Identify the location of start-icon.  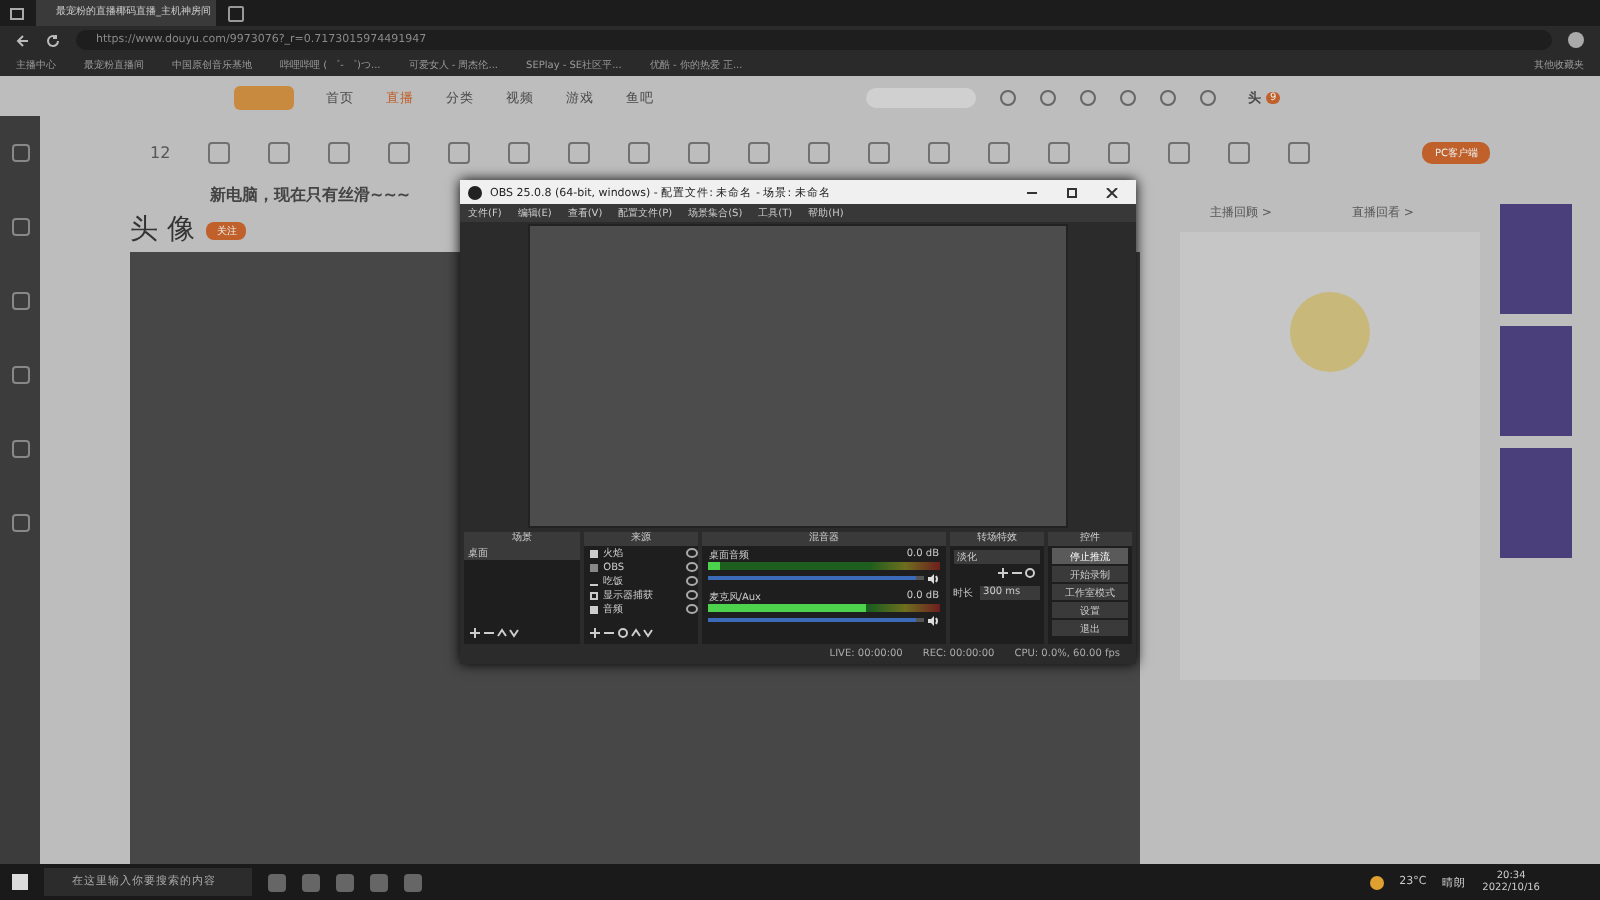
(20, 882).